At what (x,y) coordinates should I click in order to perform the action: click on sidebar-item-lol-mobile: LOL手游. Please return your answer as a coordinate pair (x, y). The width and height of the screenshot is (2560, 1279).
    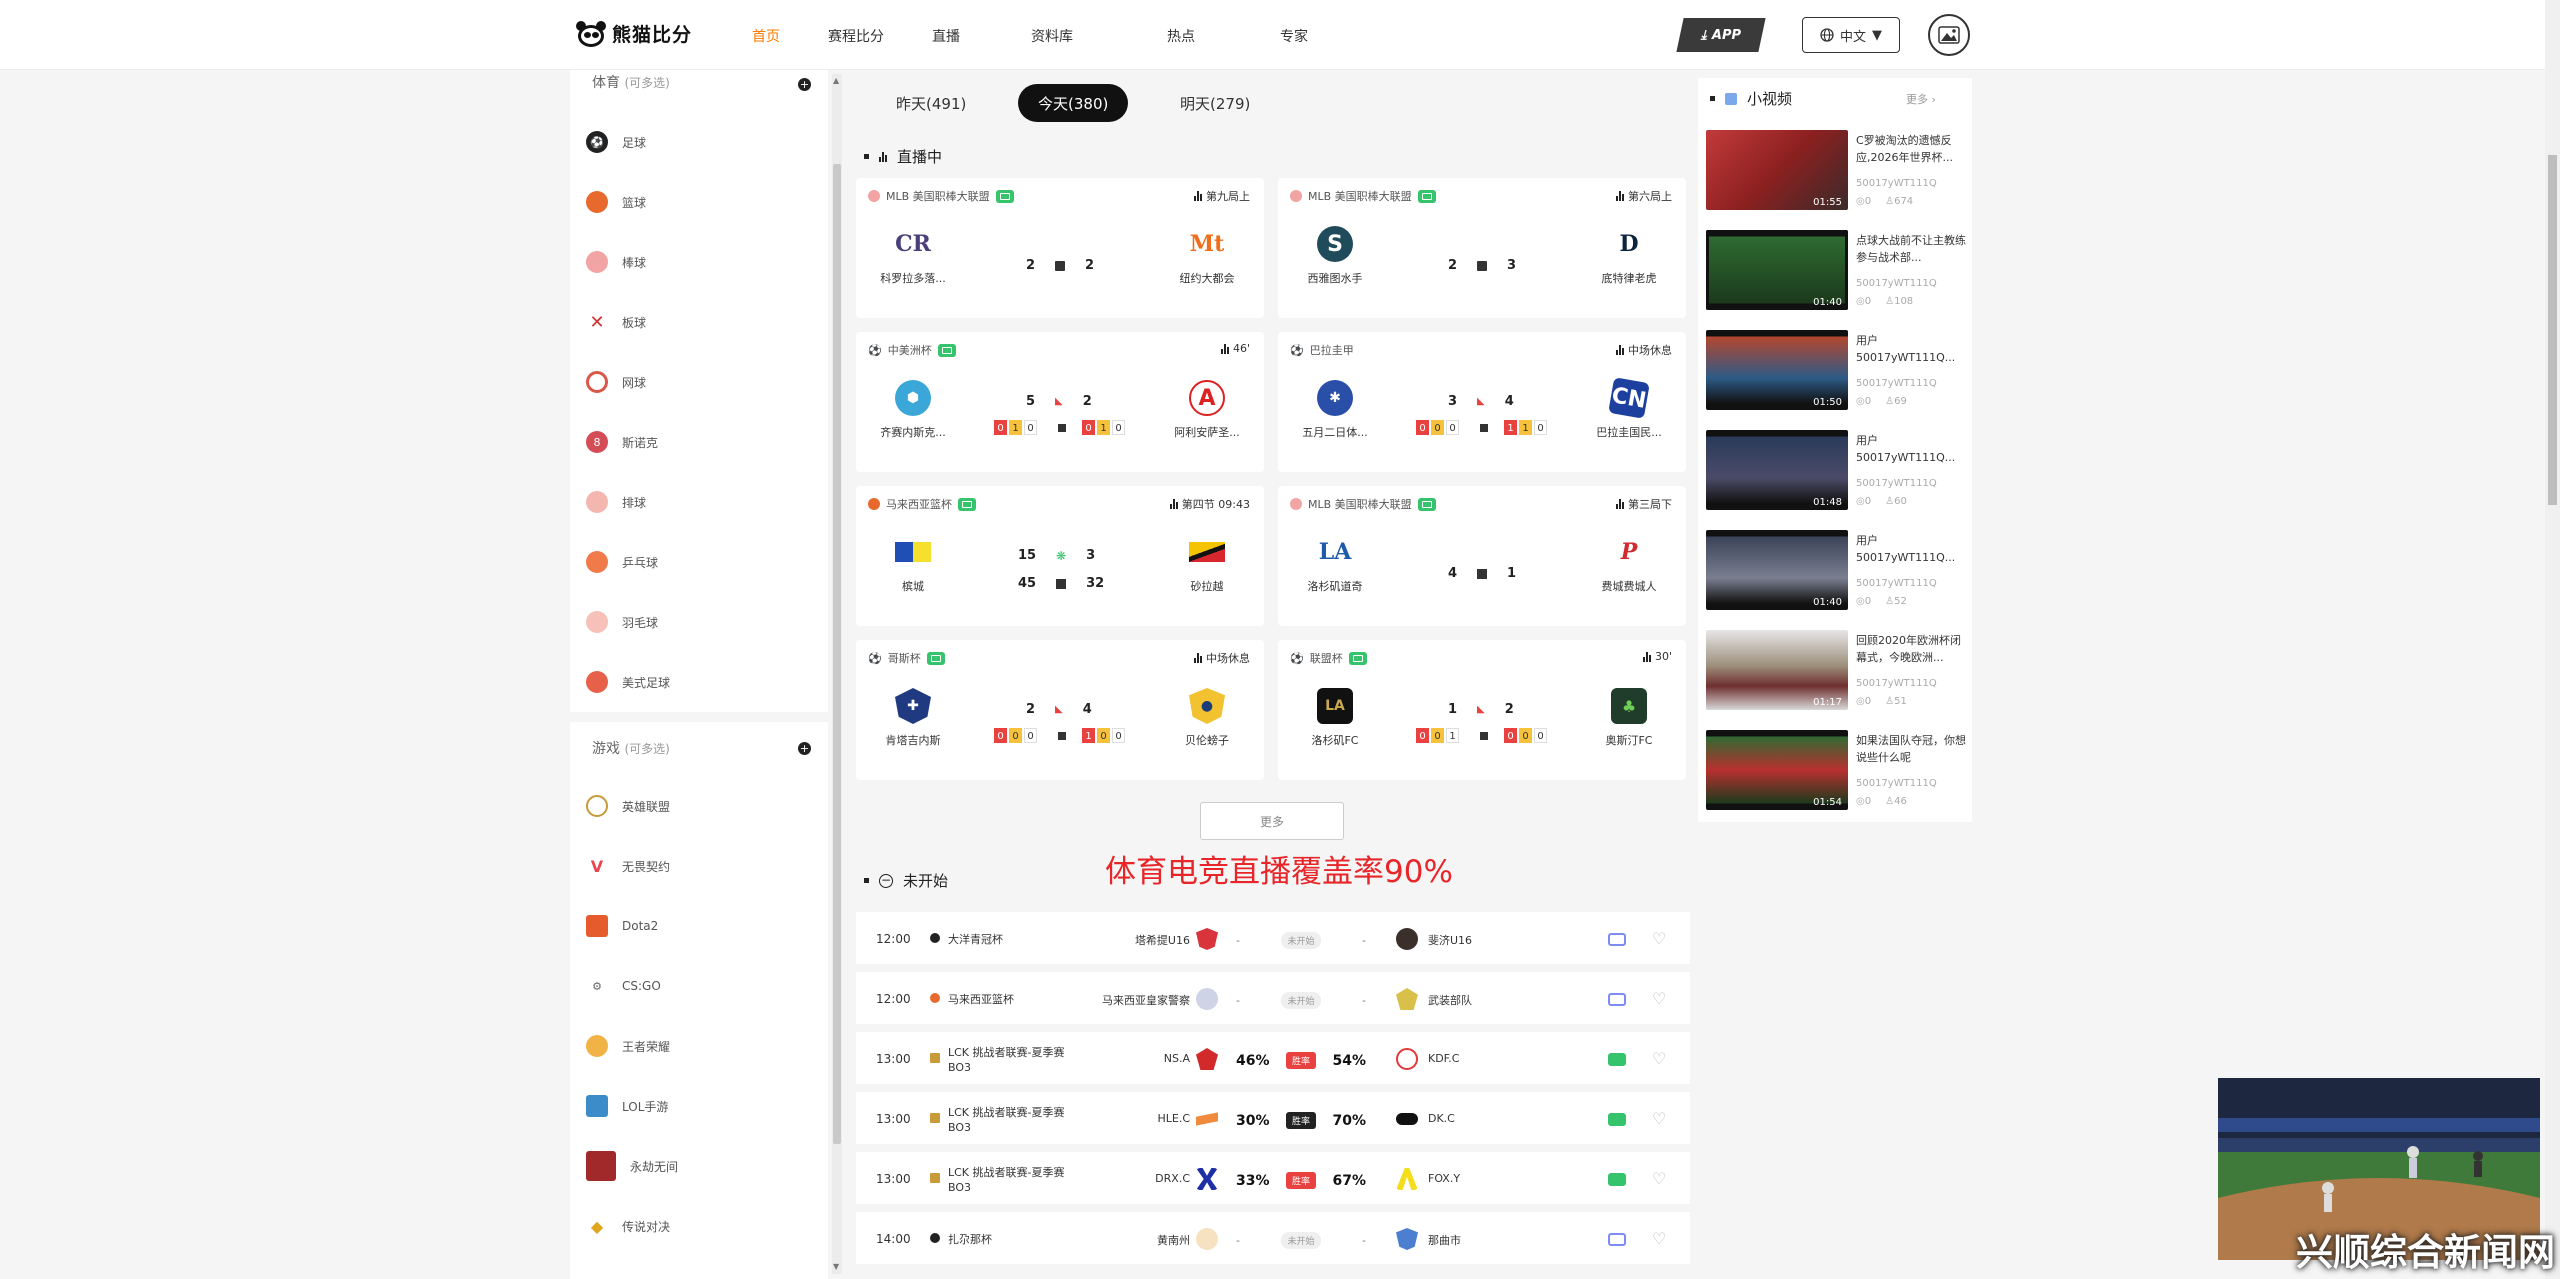
    Looking at the image, I should click on (696, 1106).